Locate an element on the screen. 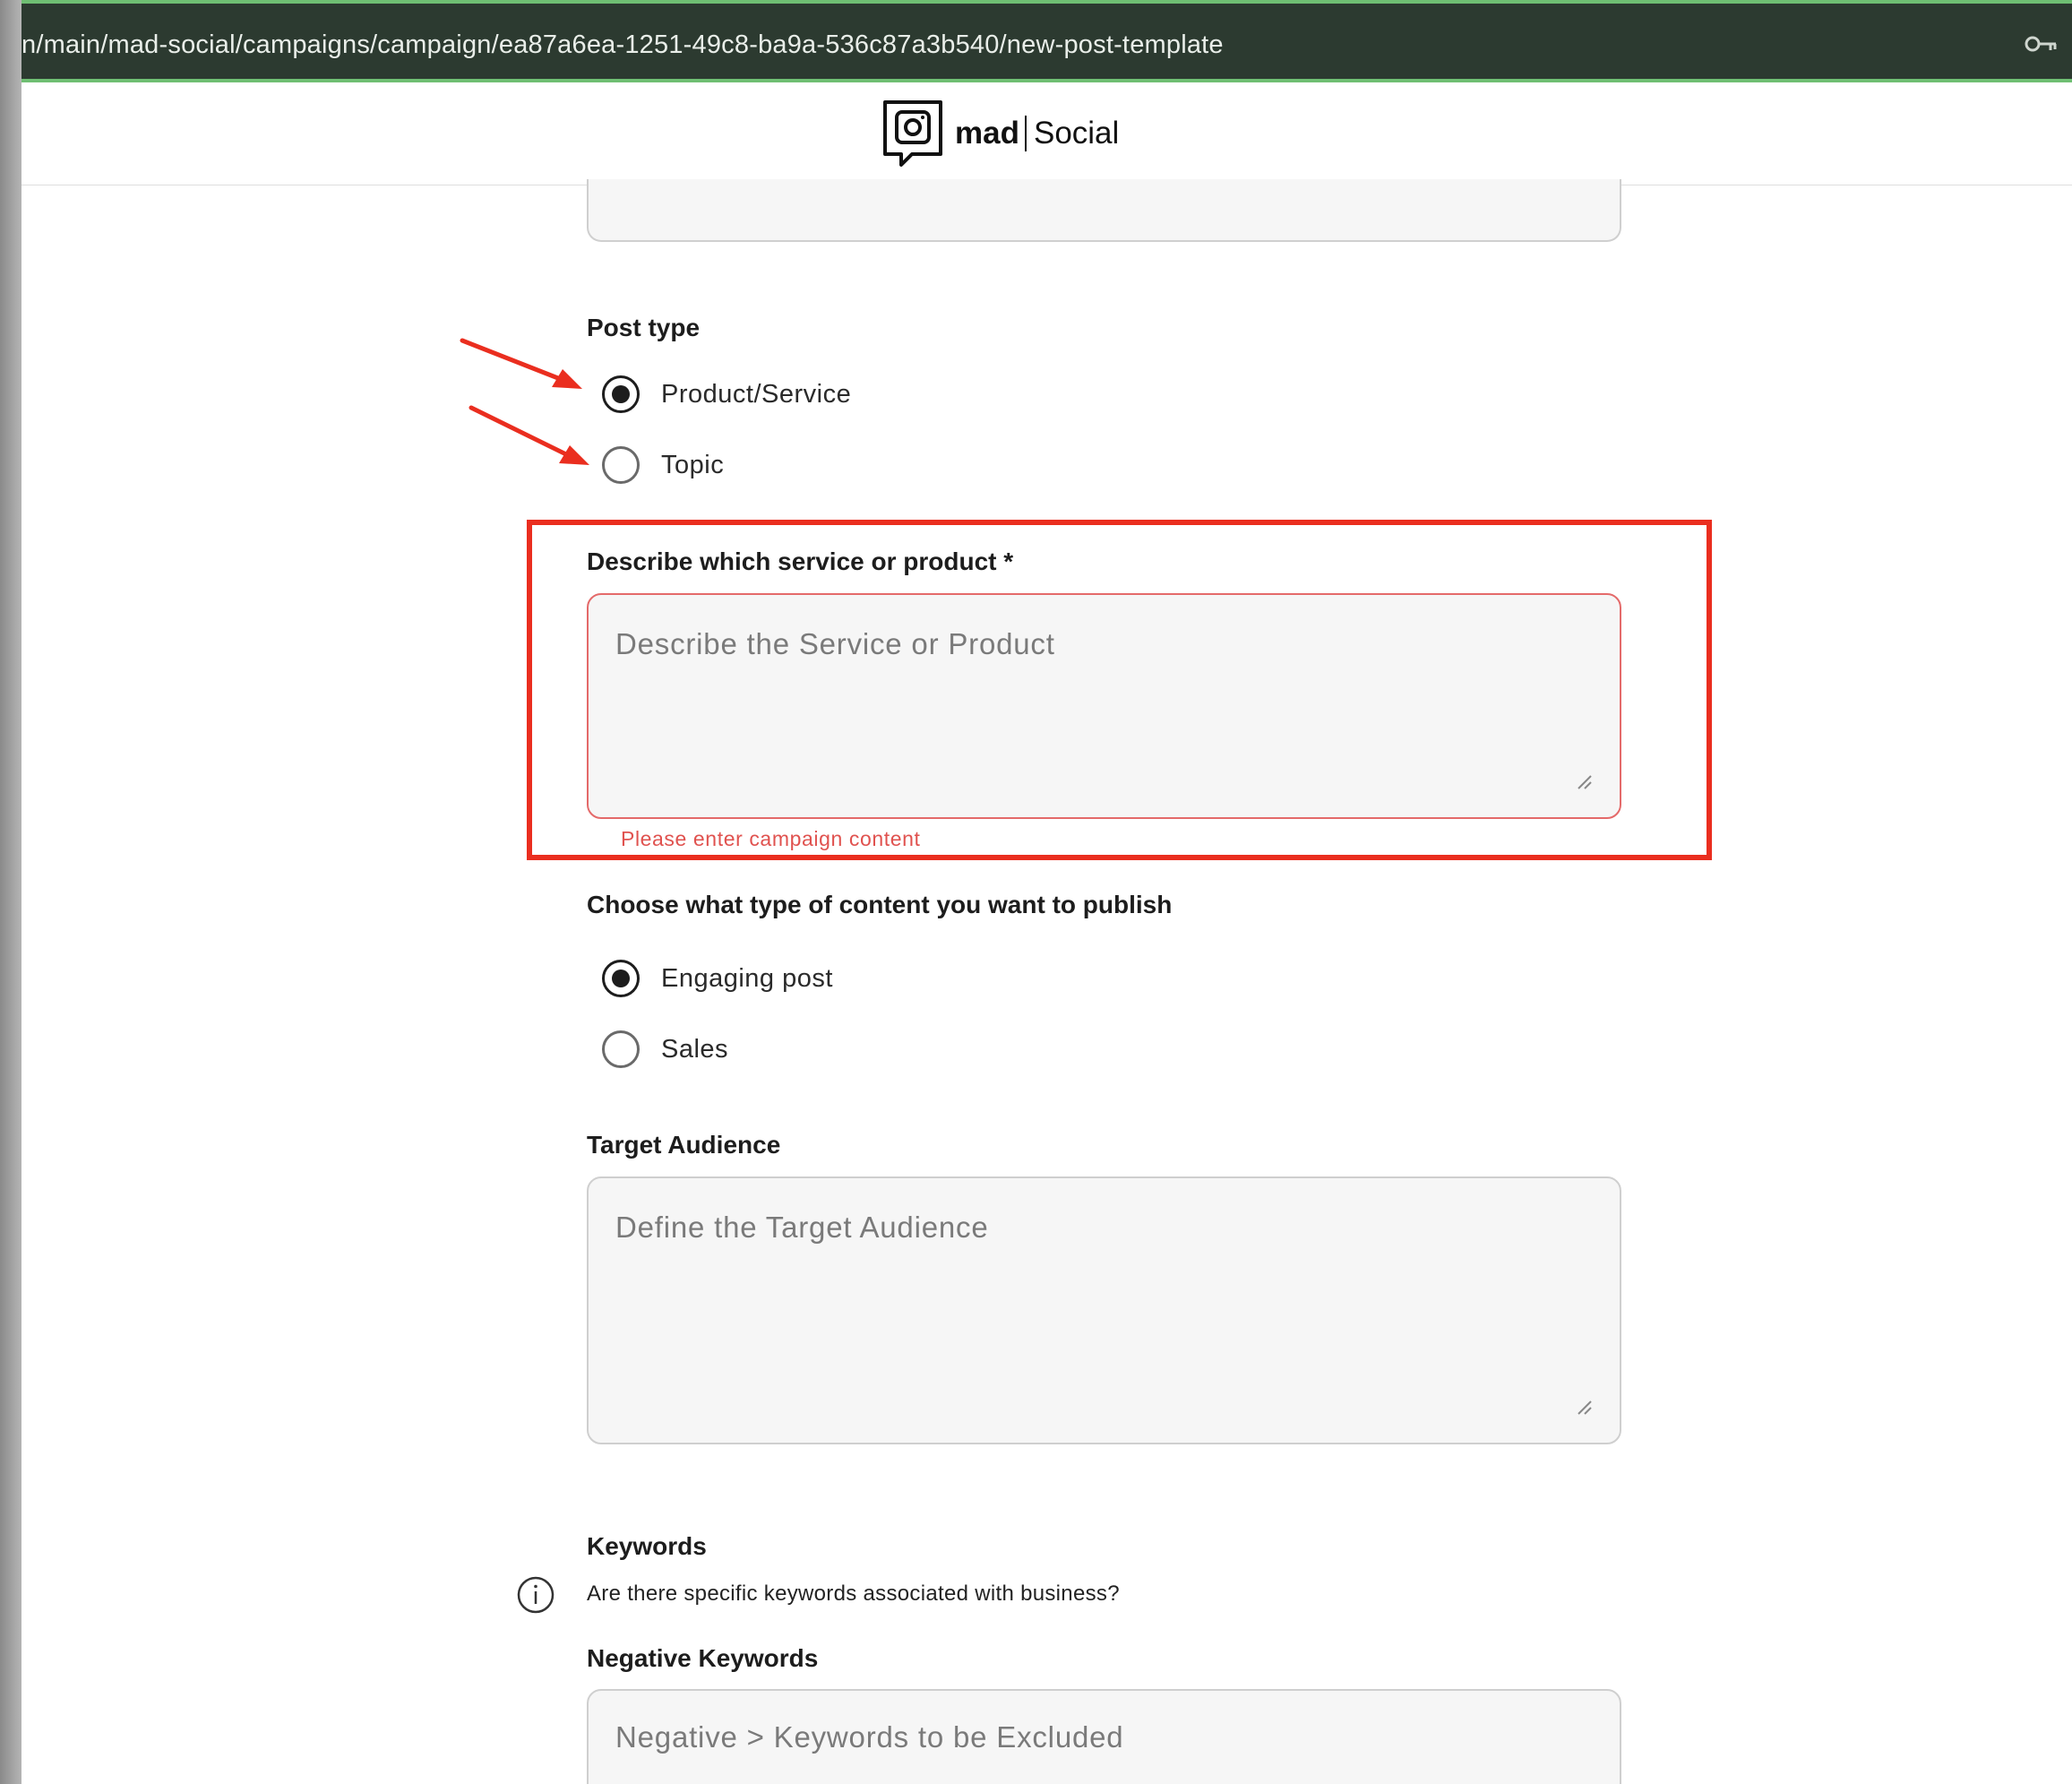 The image size is (2072, 1784). keywords-label: Keywords is located at coordinates (647, 1546).